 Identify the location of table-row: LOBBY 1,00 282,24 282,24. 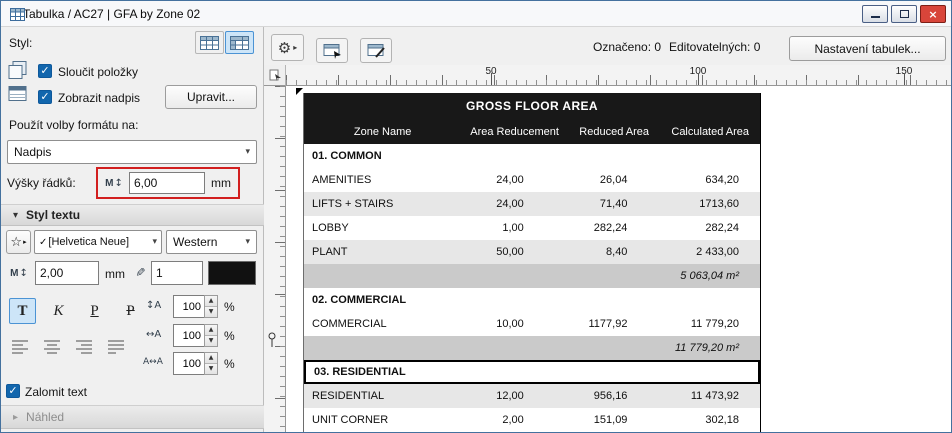
(532, 228).